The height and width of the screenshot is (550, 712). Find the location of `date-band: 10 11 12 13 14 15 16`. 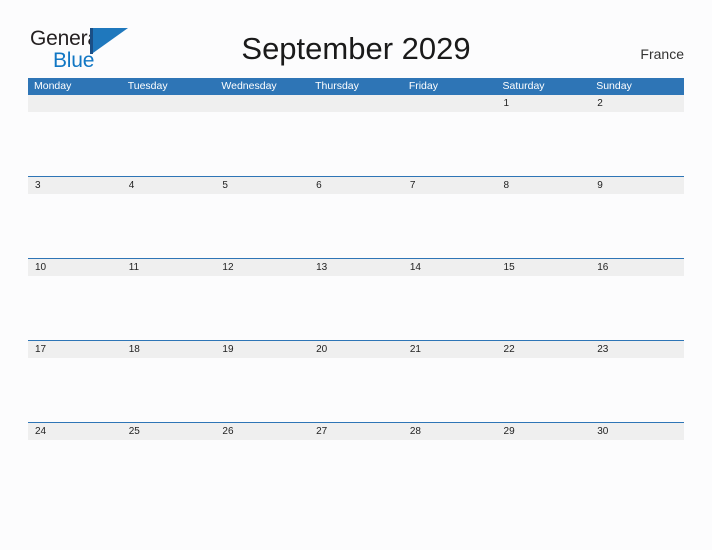

date-band: 10 11 12 13 14 15 16 is located at coordinates (356, 267).